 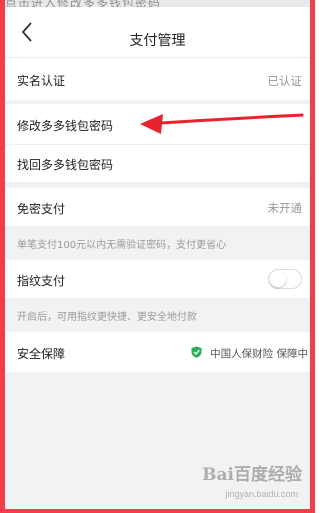 What do you see at coordinates (285, 81) in the screenshot?
I see `row-value: 已认证` at bounding box center [285, 81].